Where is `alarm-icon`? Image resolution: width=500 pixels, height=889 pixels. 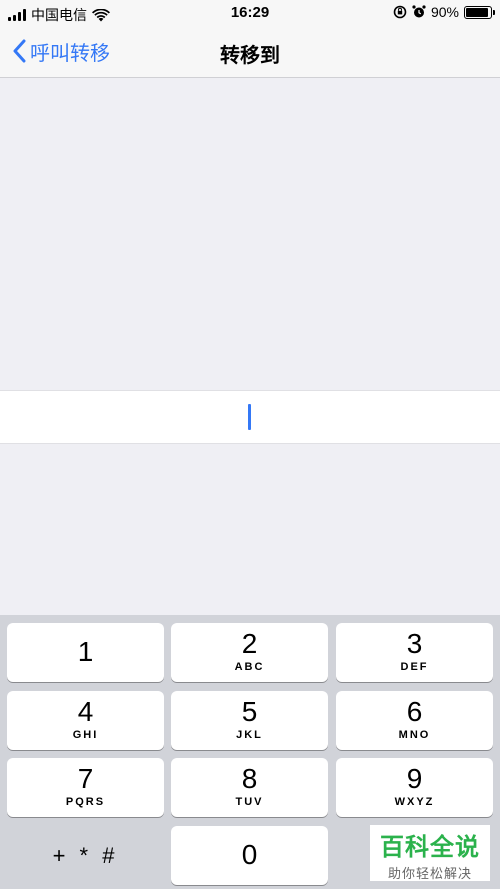 alarm-icon is located at coordinates (419, 11).